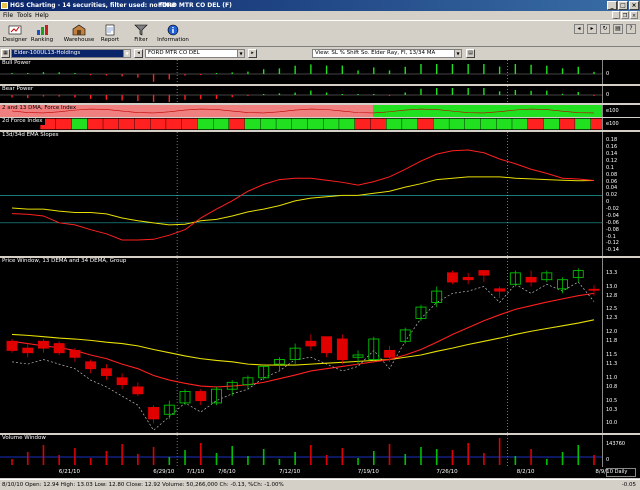  Describe the element at coordinates (628, 485) in the screenshot. I see `status-right: -0.05` at that location.